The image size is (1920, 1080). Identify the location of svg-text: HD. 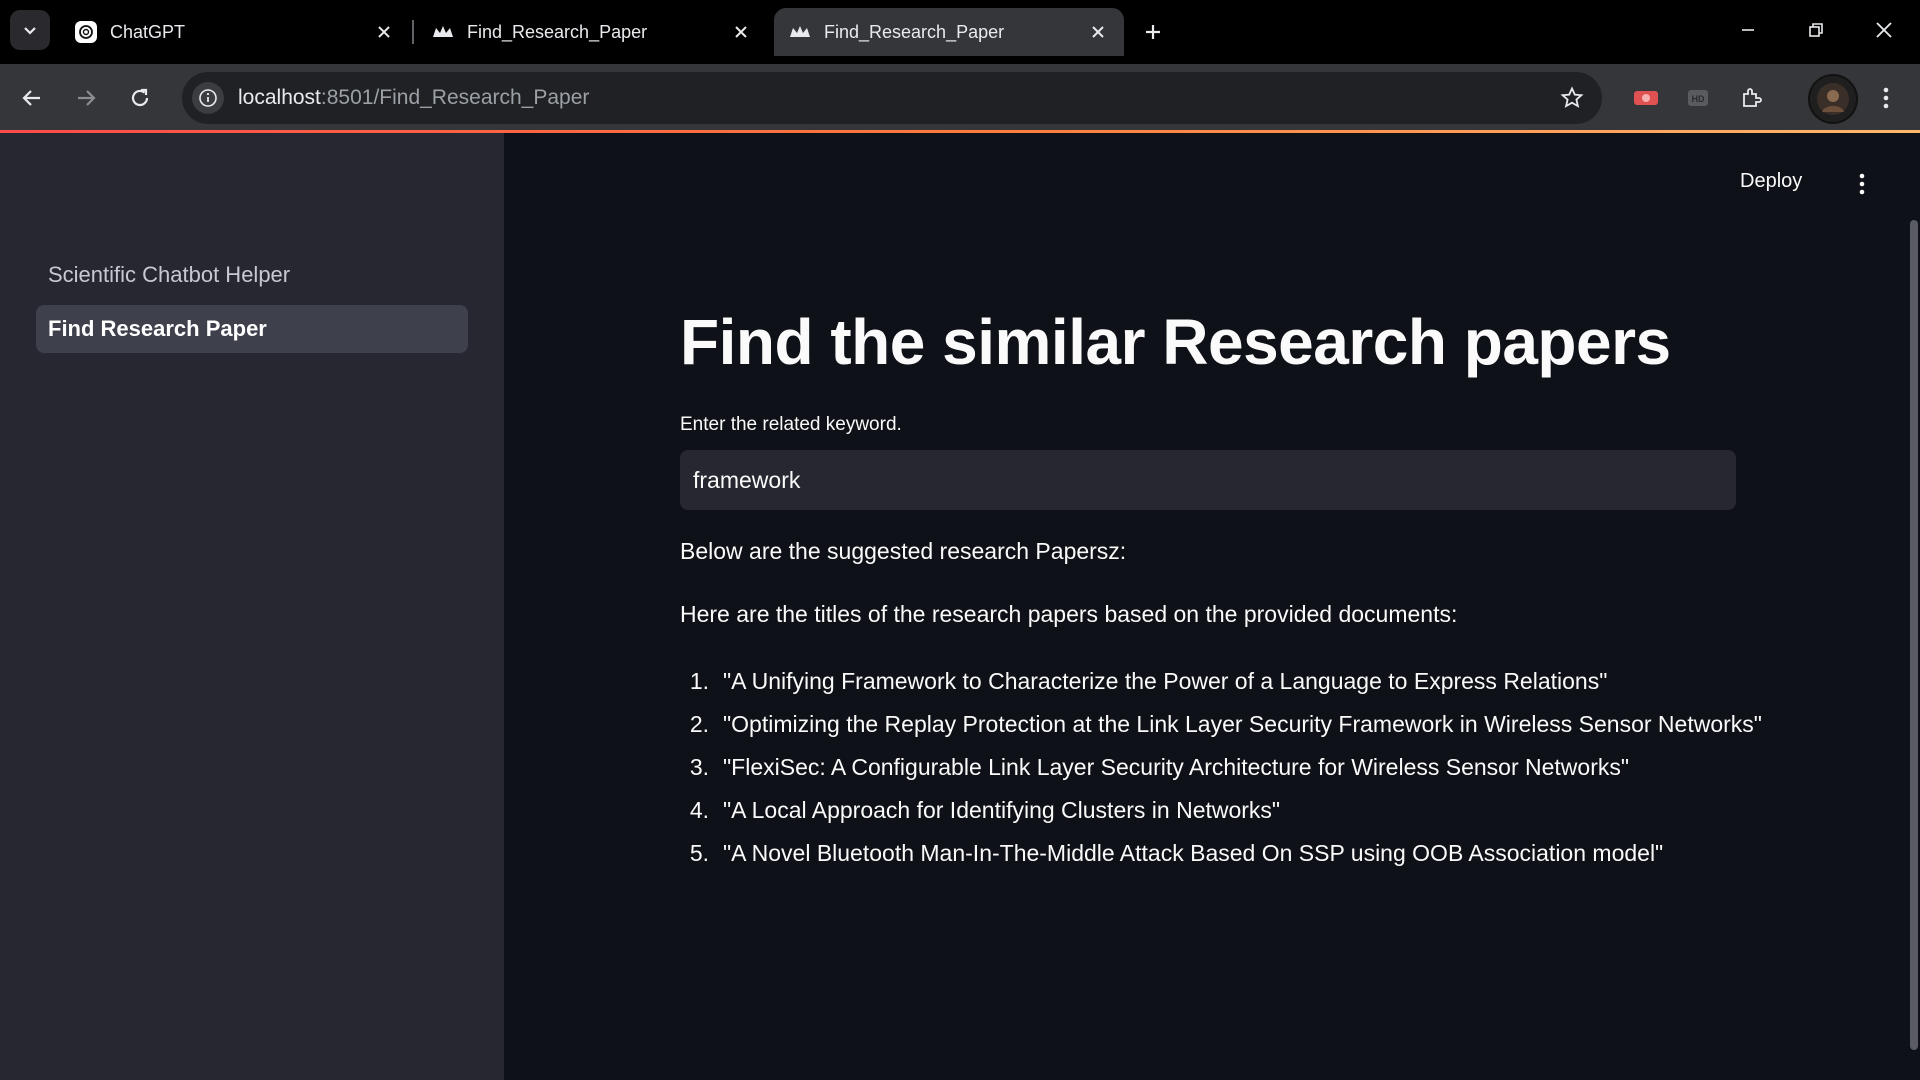
(1698, 99).